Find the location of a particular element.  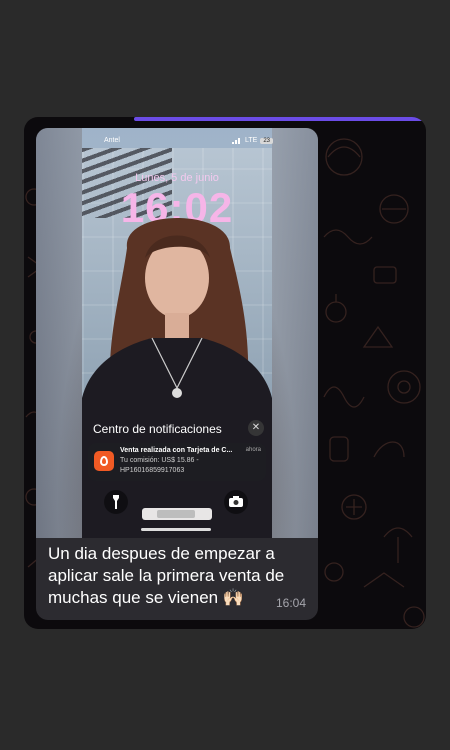

network-label: LTE is located at coordinates (251, 140).